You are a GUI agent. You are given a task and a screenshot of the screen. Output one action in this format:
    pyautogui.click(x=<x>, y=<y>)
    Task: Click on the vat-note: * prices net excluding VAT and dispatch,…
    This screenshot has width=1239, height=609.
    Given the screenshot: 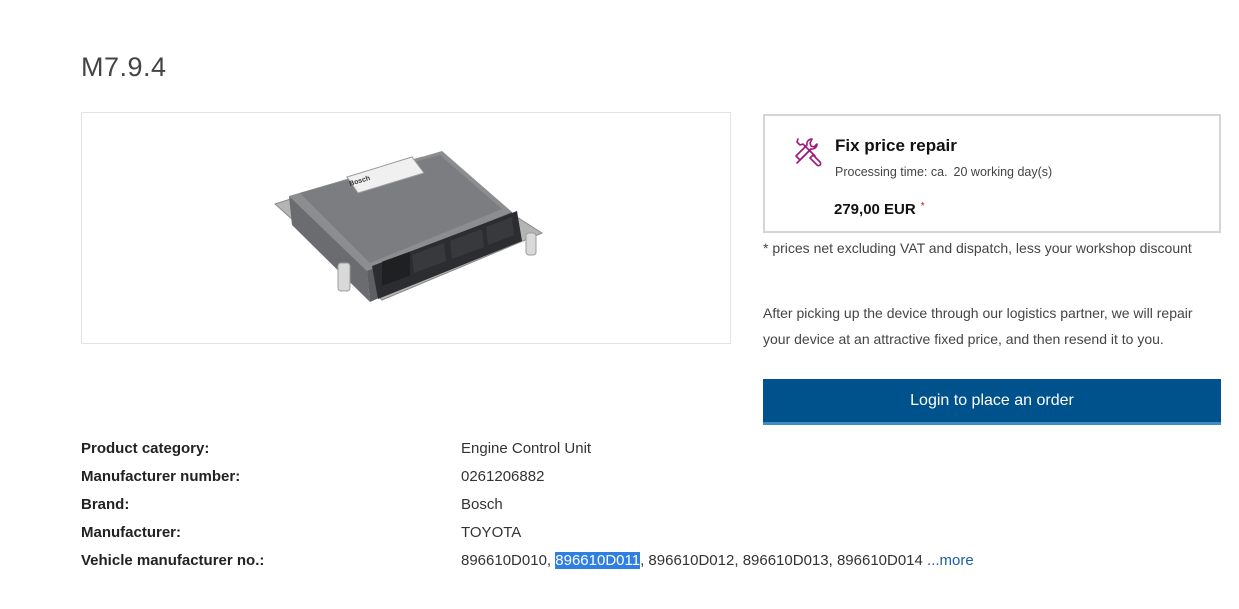 What is the action you would take?
    pyautogui.click(x=977, y=248)
    